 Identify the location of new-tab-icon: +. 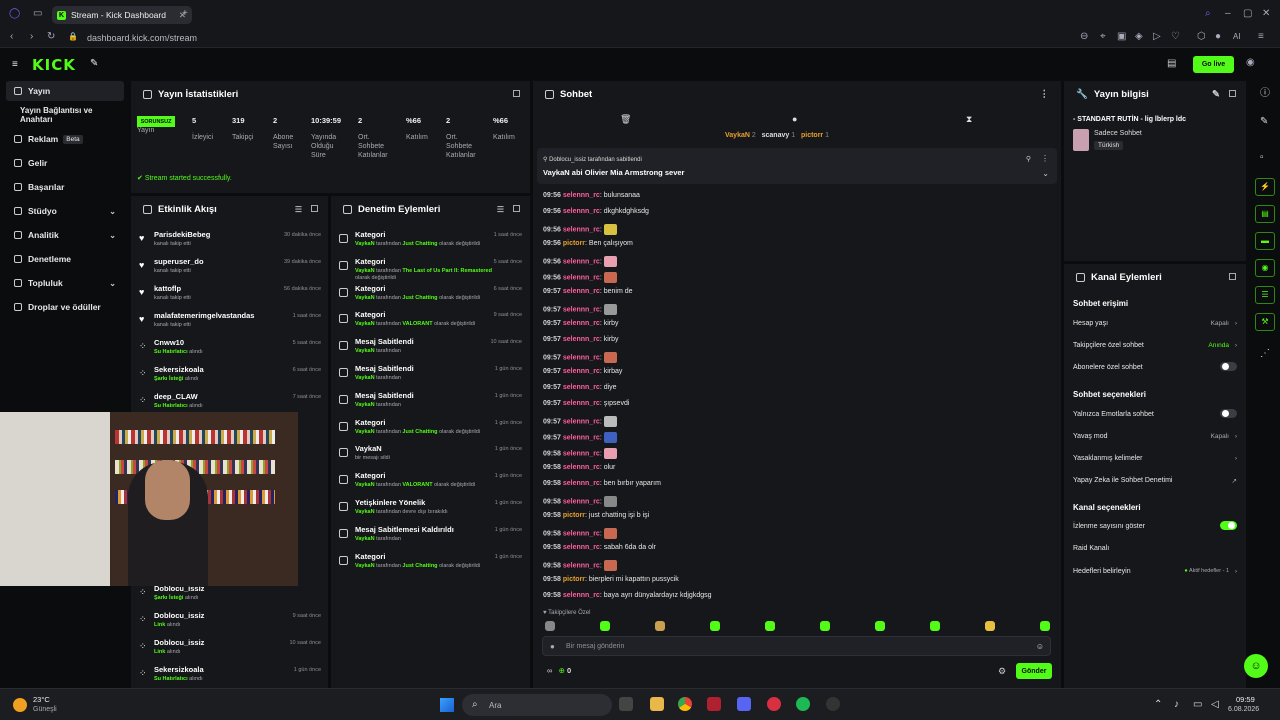
(185, 14).